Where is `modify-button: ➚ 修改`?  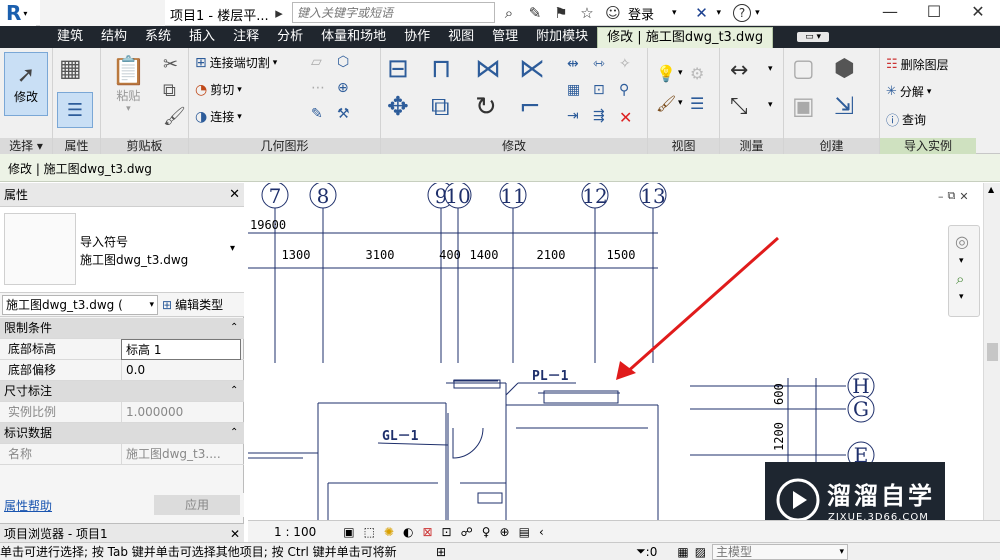 modify-button: ➚ 修改 is located at coordinates (26, 84).